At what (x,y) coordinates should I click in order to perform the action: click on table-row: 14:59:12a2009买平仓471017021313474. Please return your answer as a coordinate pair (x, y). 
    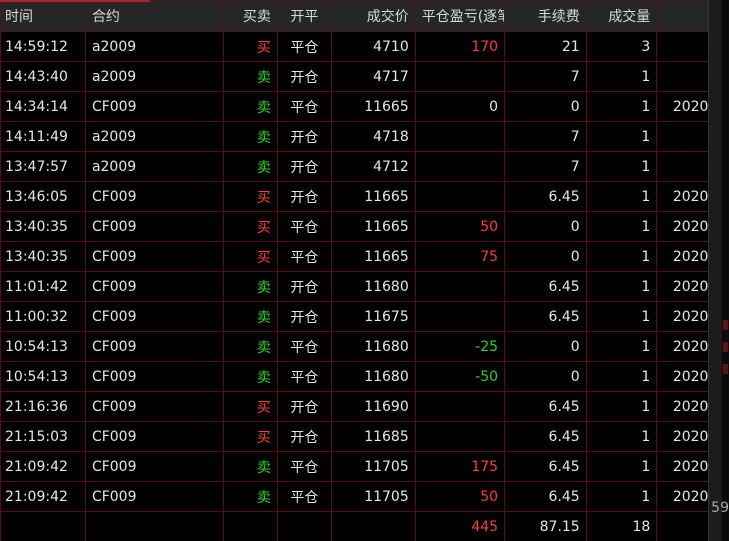
    Looking at the image, I should click on (354, 46).